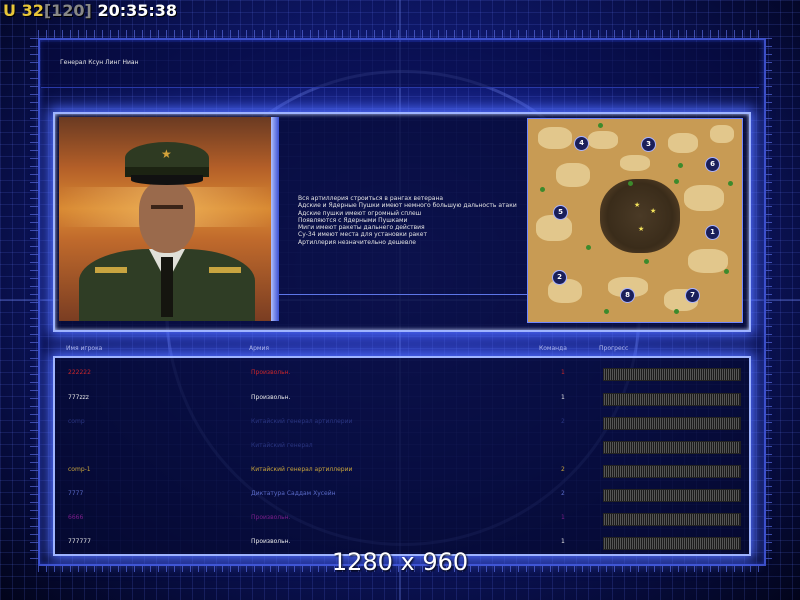  Describe the element at coordinates (400, 562) in the screenshot. I see `resolution-watermark: 1280 x 960` at that location.